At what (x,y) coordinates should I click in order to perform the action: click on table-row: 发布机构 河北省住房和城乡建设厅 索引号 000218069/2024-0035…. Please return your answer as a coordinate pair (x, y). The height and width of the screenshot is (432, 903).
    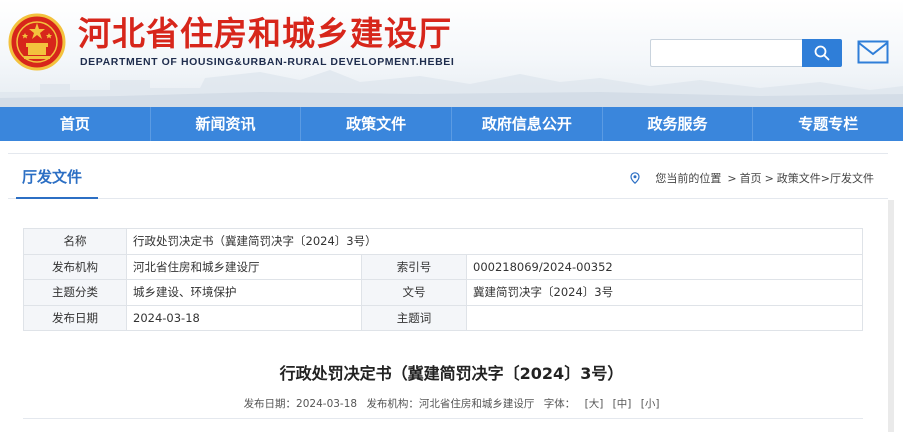
    Looking at the image, I should click on (443, 266).